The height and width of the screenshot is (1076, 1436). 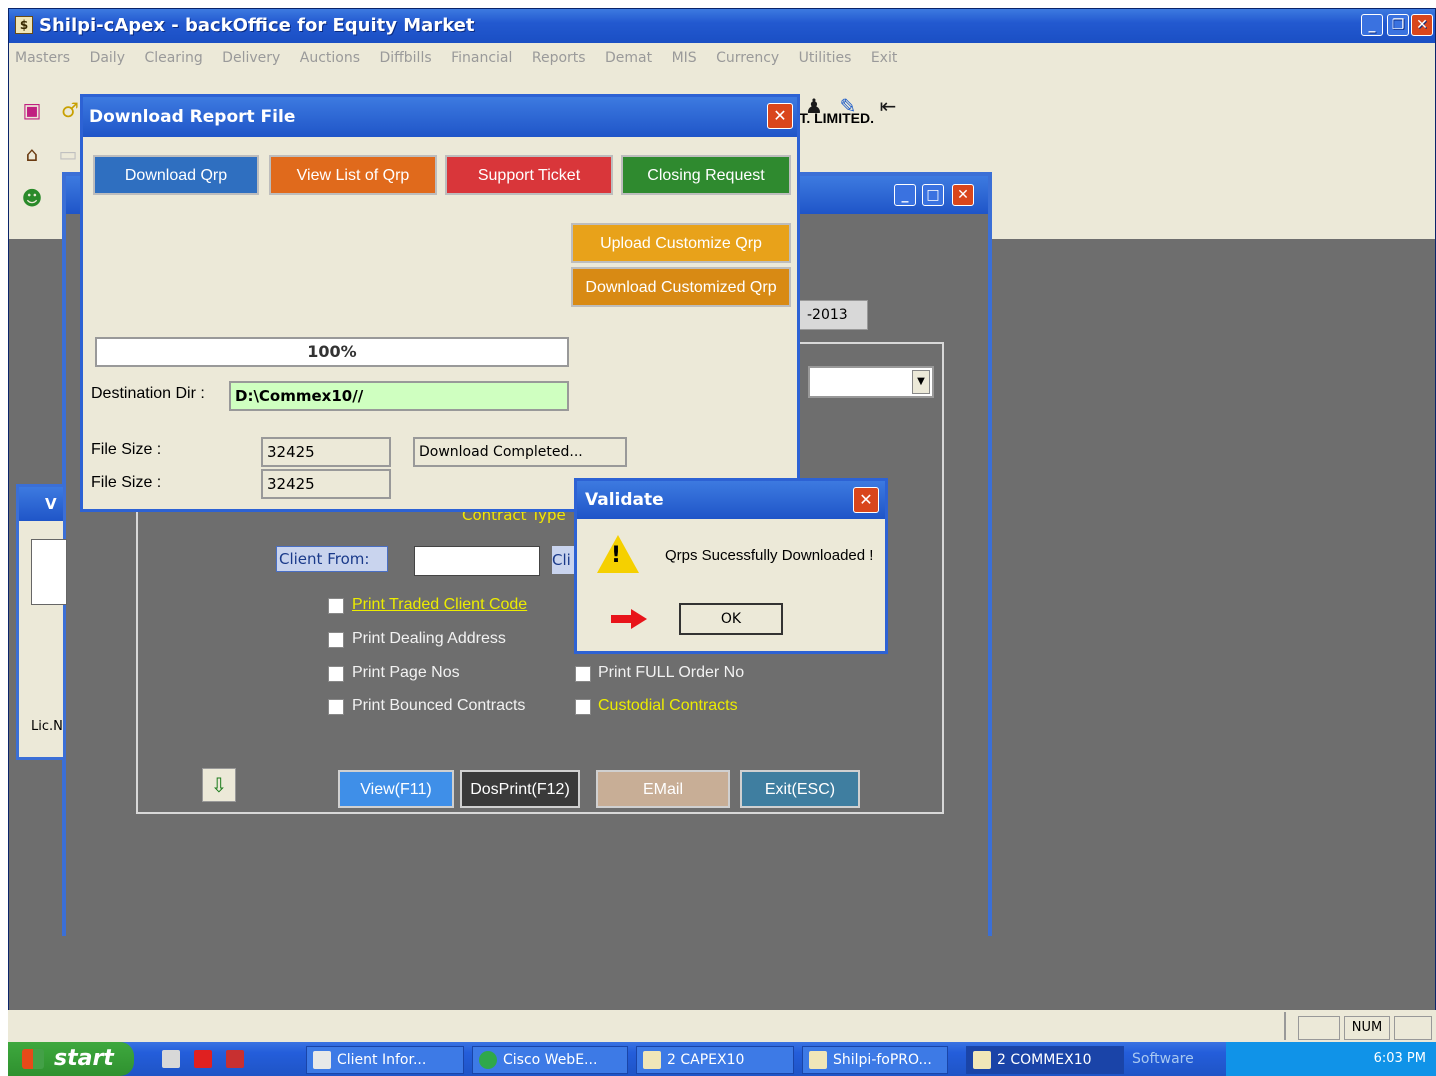 What do you see at coordinates (148, 393) in the screenshot?
I see `destination-dir-label: Destination Dir :` at bounding box center [148, 393].